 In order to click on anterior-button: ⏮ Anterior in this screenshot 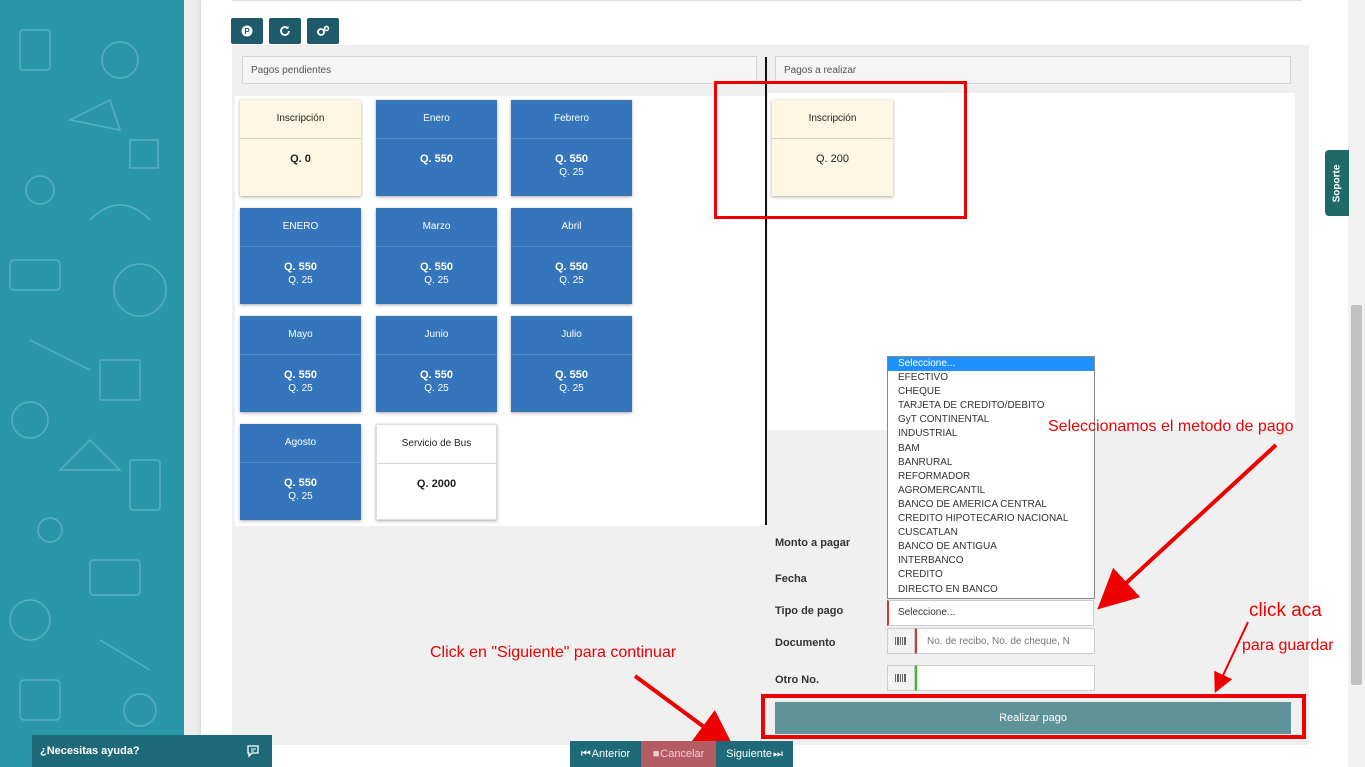, I will do `click(605, 754)`.